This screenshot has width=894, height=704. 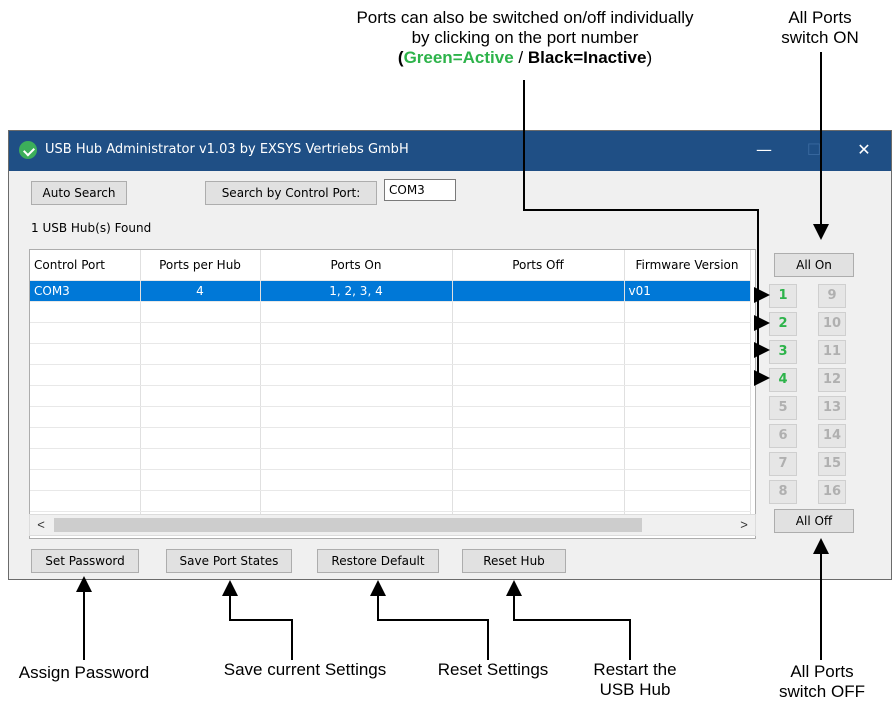 I want to click on save-states-arrow, so click(x=257, y=620).